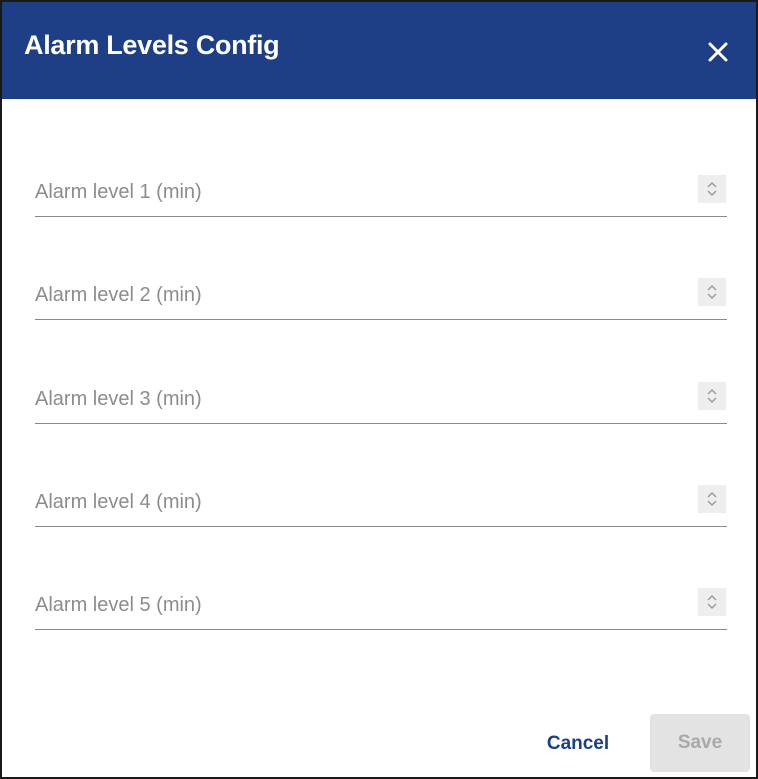 The width and height of the screenshot is (758, 779). Describe the element at coordinates (152, 45) in the screenshot. I see `dialog-title: Alarm Levels Config` at that location.